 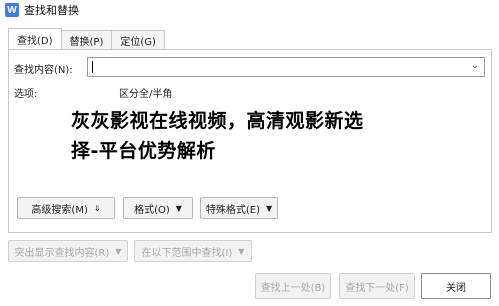 I want to click on options-label: 选项:, so click(x=26, y=94).